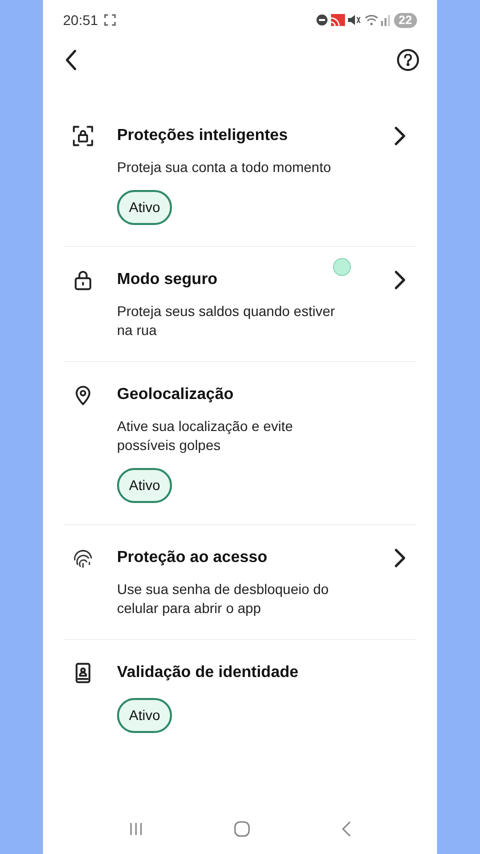 The image size is (480, 854). What do you see at coordinates (405, 20) in the screenshot?
I see `battery-level: 22` at bounding box center [405, 20].